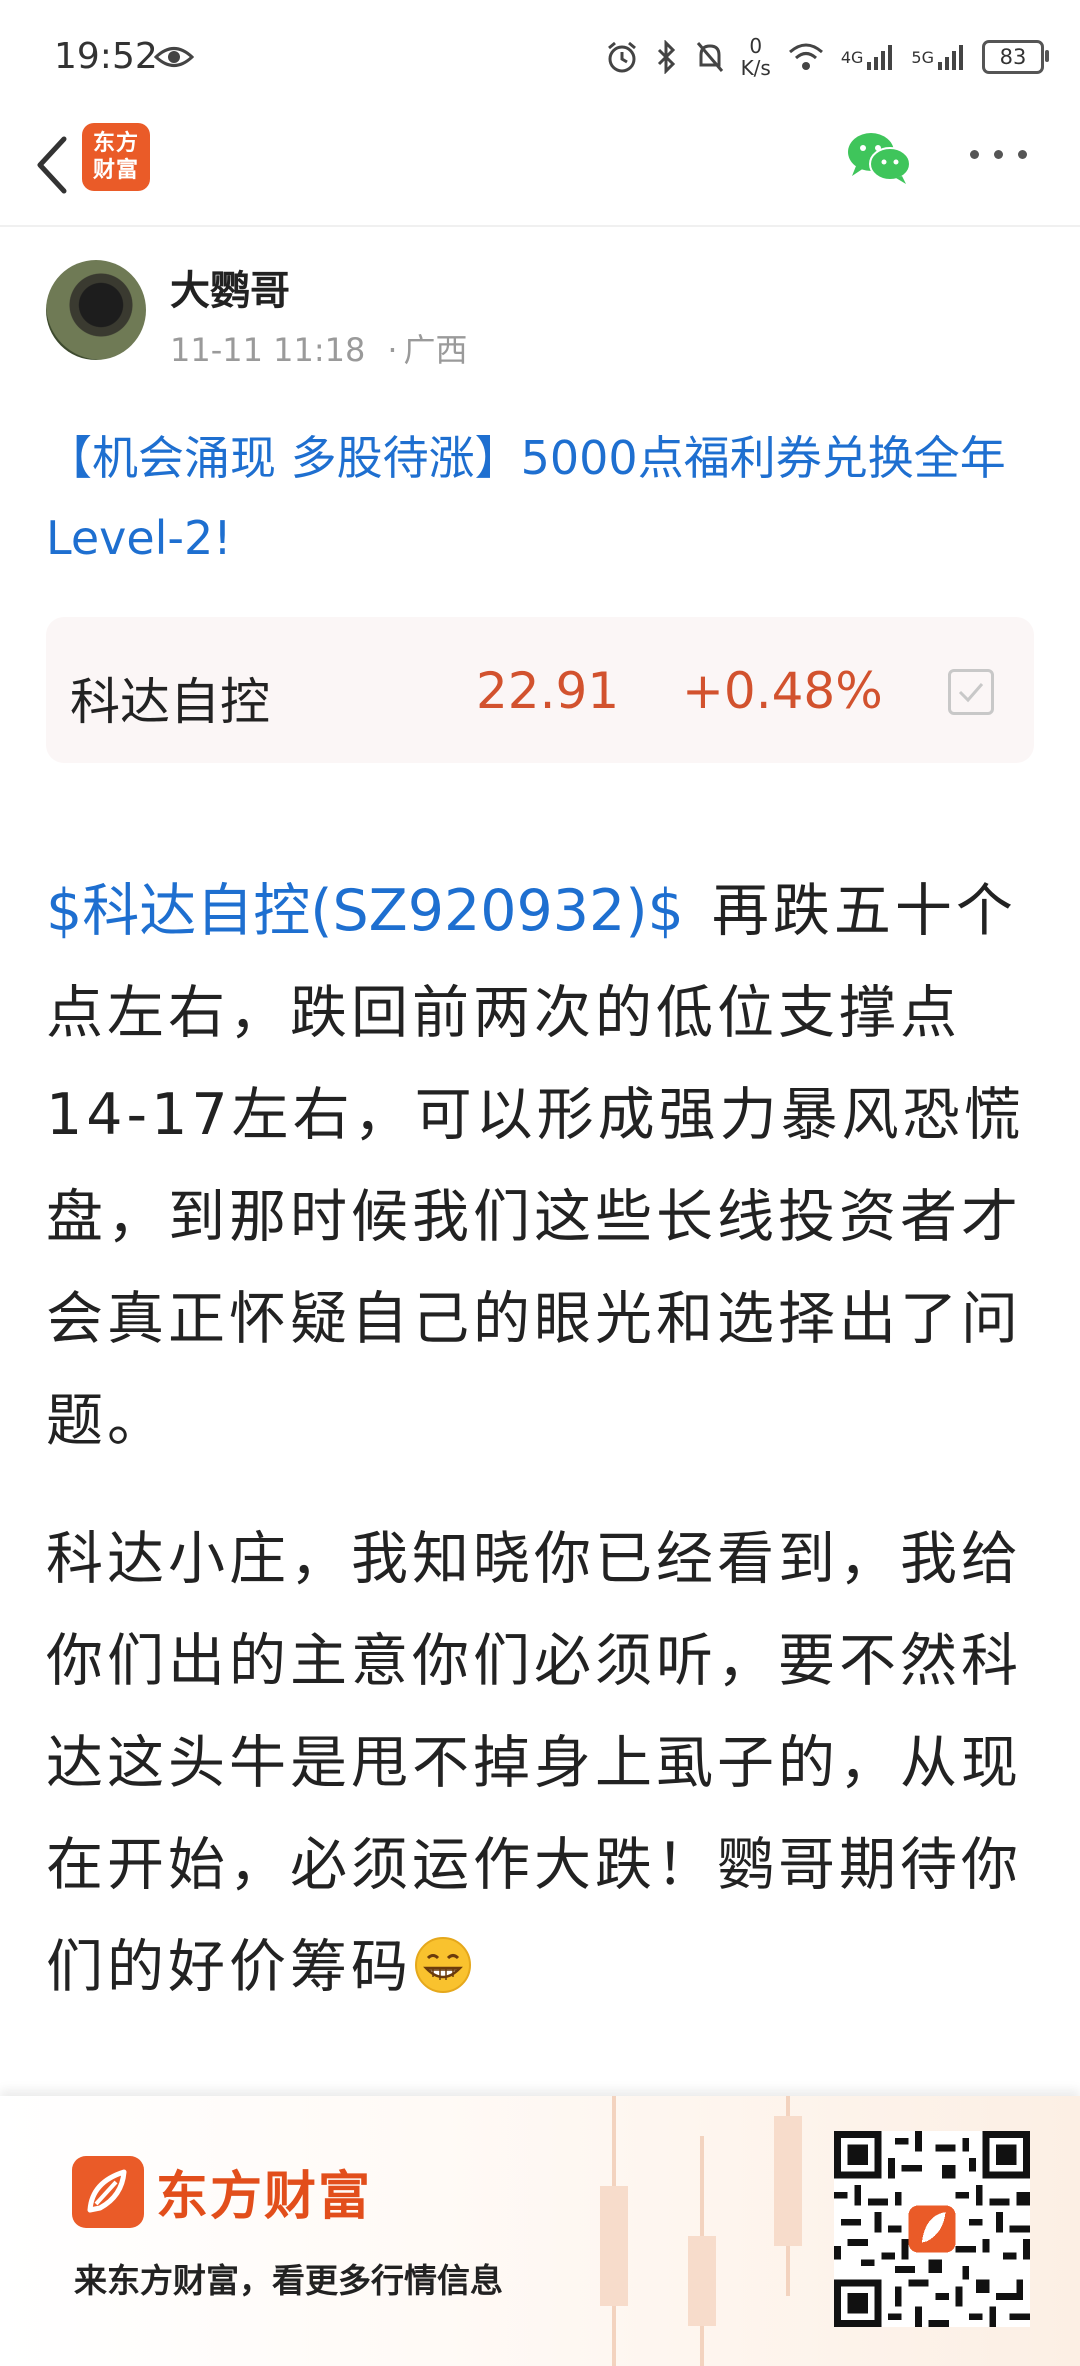 The width and height of the screenshot is (1080, 2366). Describe the element at coordinates (365, 911) in the screenshot. I see `stock-mention-link: $科达自控(SZ920932)$` at that location.